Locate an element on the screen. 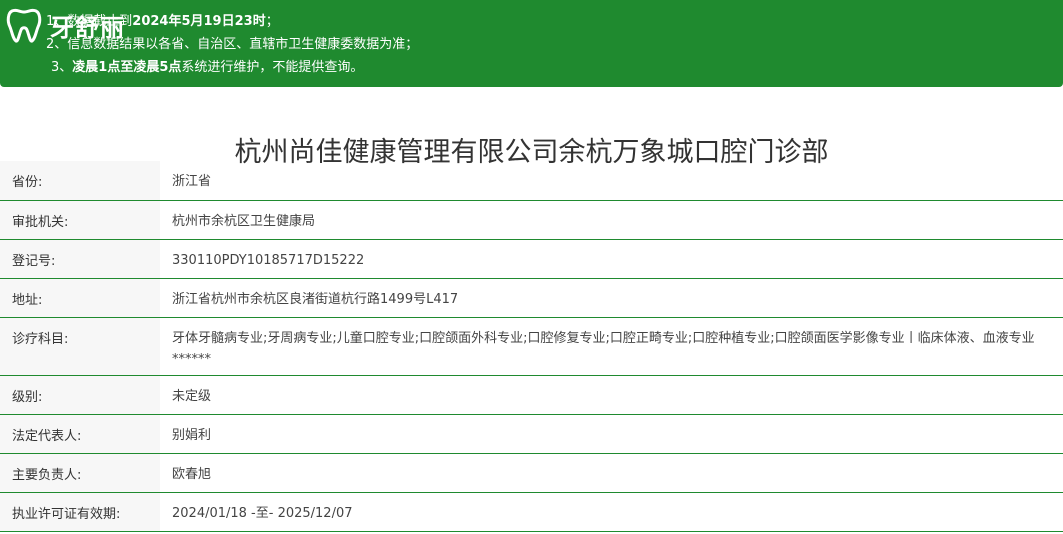  info-row: 省份: 浙江省 is located at coordinates (531, 181).